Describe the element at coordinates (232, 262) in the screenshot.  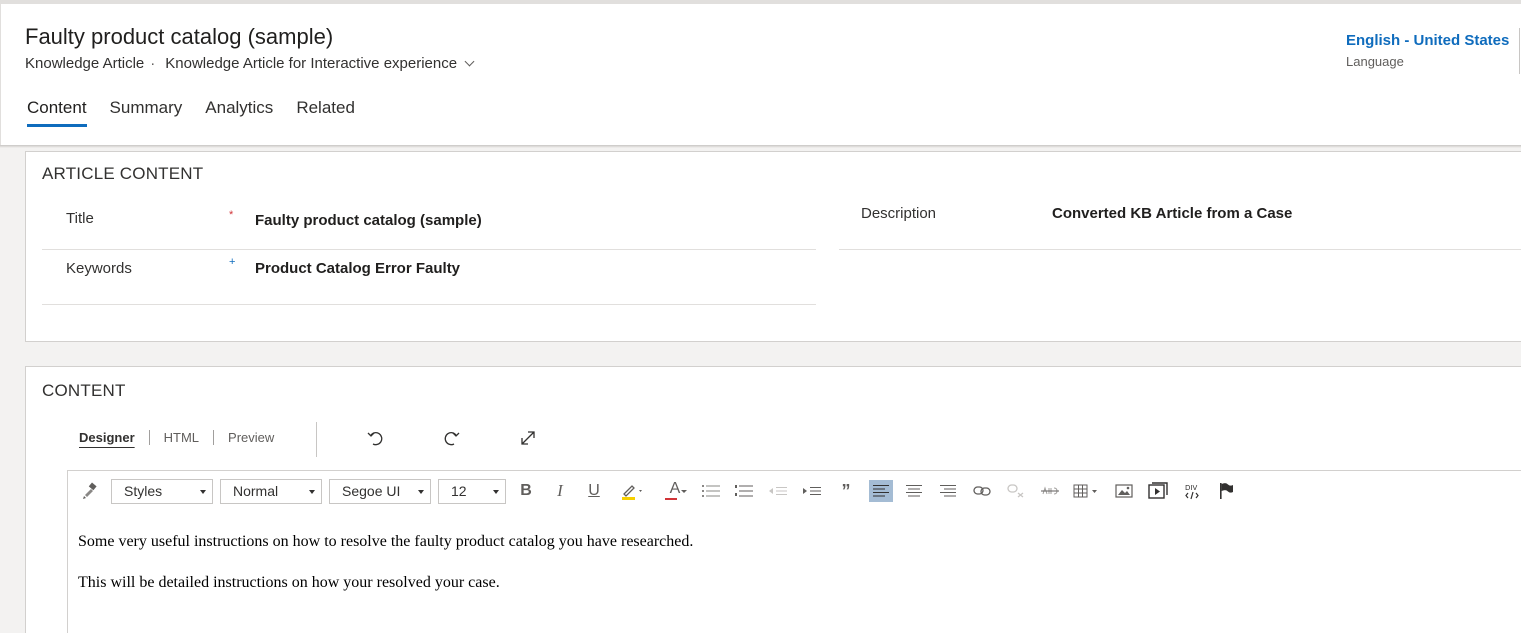
I see `recommended-indicator: +` at that location.